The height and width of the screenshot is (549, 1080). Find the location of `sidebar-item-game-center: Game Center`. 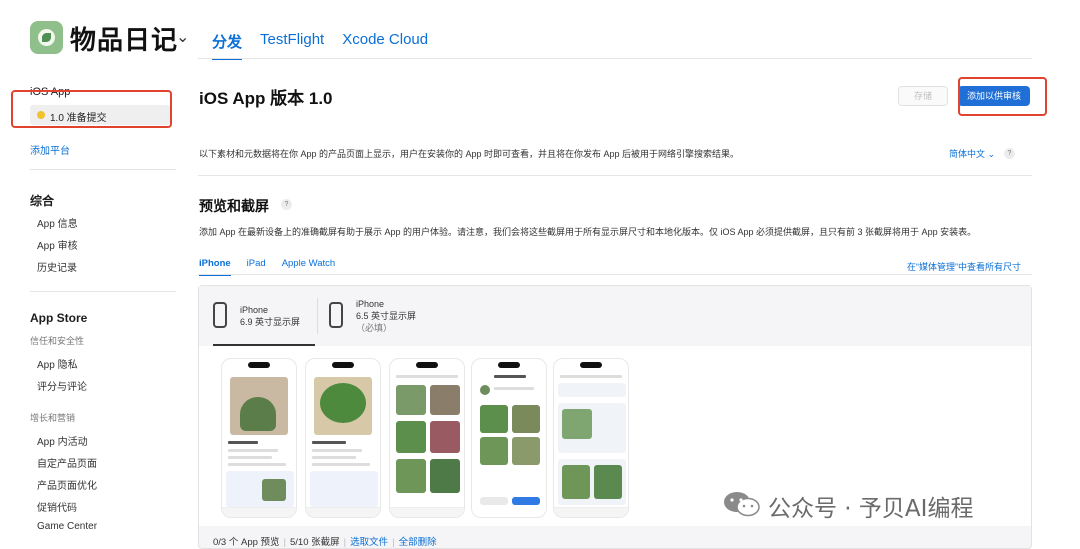

sidebar-item-game-center: Game Center is located at coordinates (67, 526).